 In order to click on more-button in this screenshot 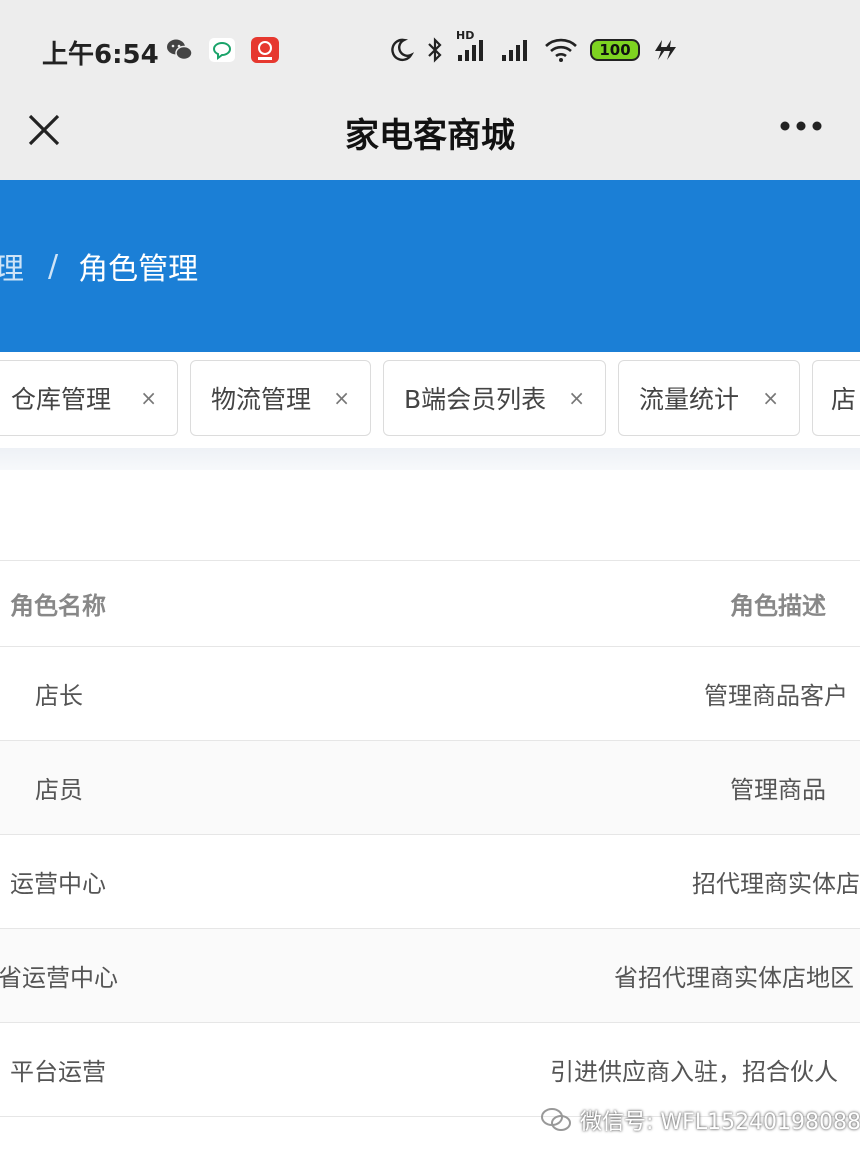, I will do `click(801, 126)`.